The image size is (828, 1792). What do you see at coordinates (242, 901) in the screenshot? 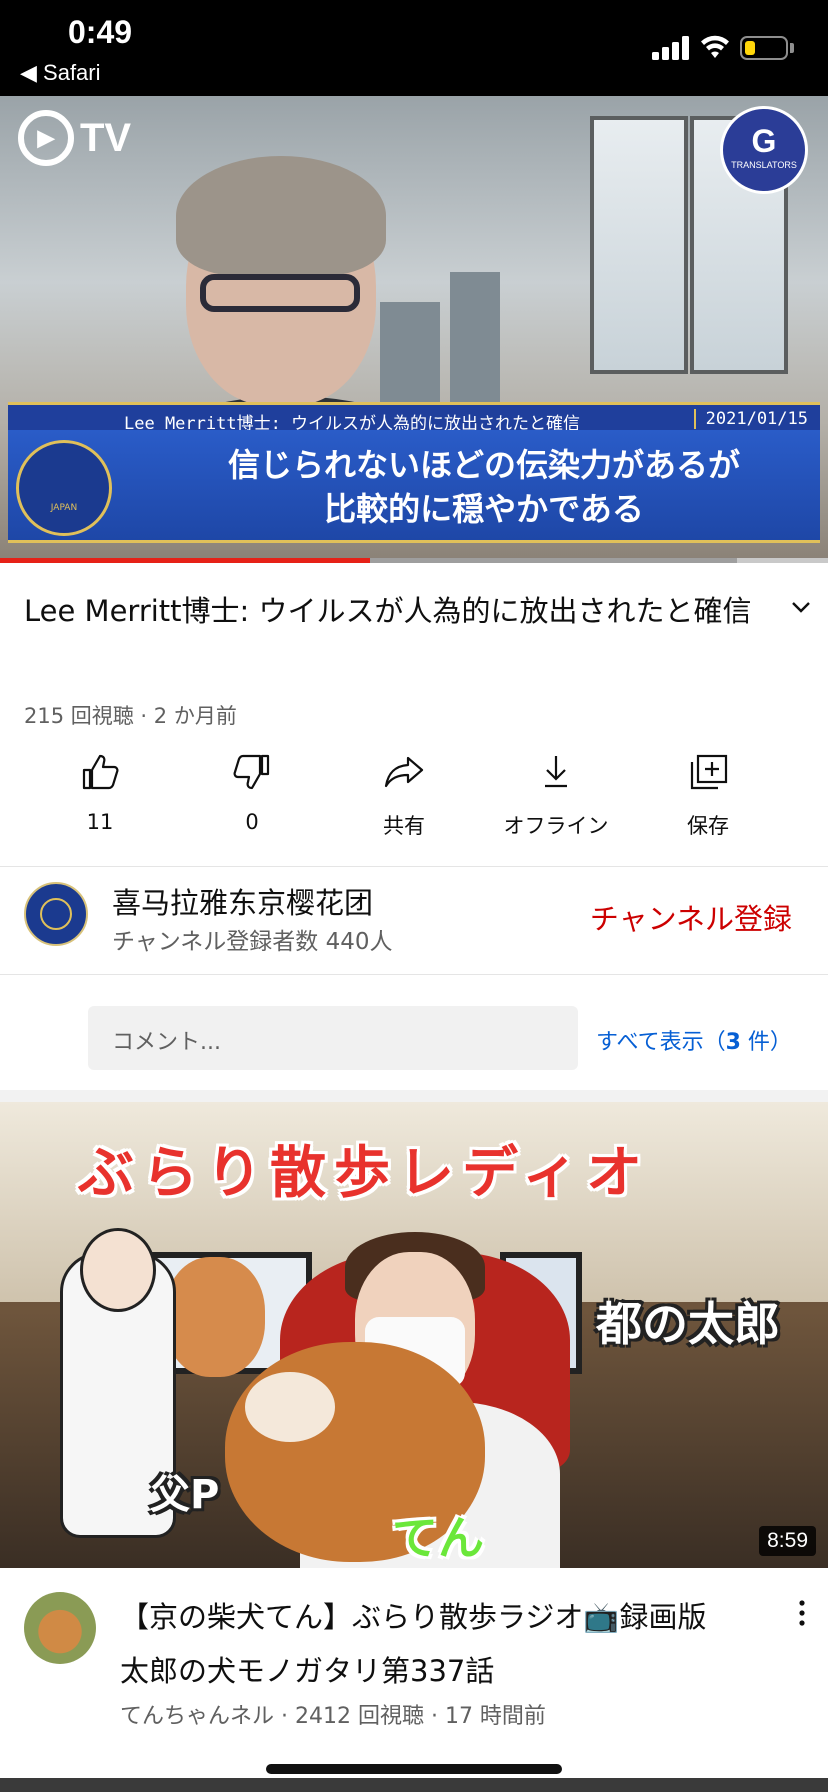
I see `channel-name: 喜马拉雅东京樱花团` at bounding box center [242, 901].